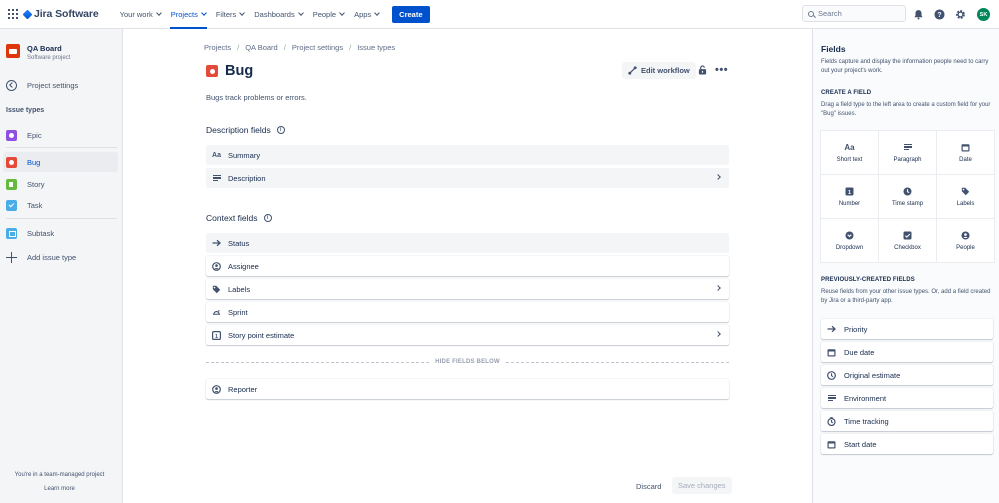  What do you see at coordinates (702, 70) in the screenshot?
I see `lock-icon` at bounding box center [702, 70].